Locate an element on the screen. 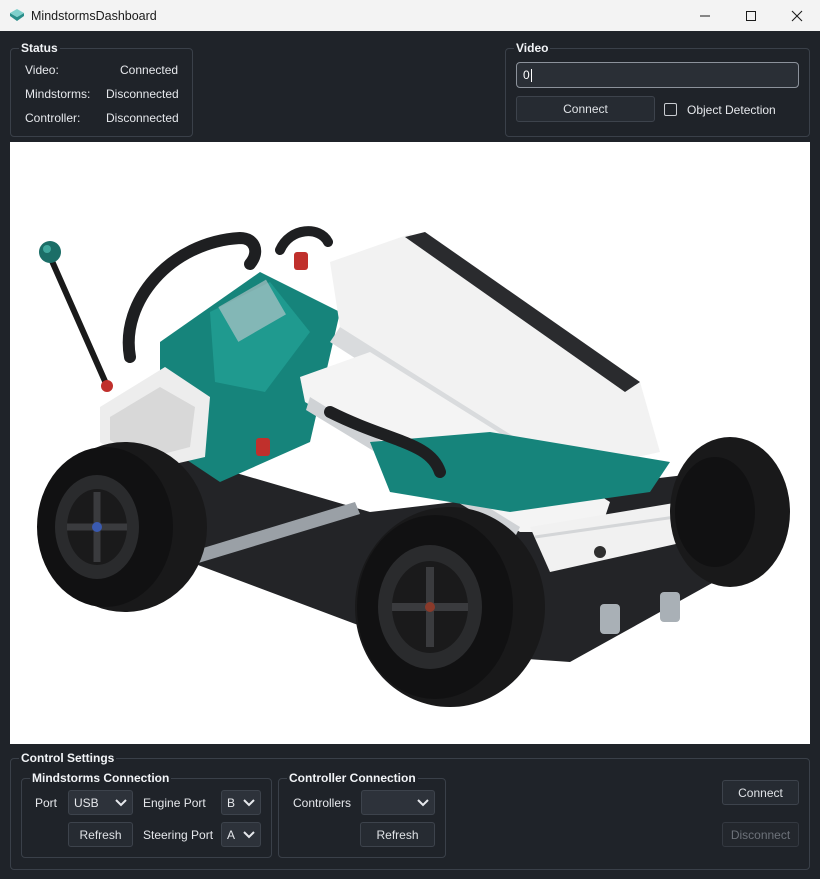 Image resolution: width=820 pixels, height=879 pixels. port-label: Port is located at coordinates (46, 803).